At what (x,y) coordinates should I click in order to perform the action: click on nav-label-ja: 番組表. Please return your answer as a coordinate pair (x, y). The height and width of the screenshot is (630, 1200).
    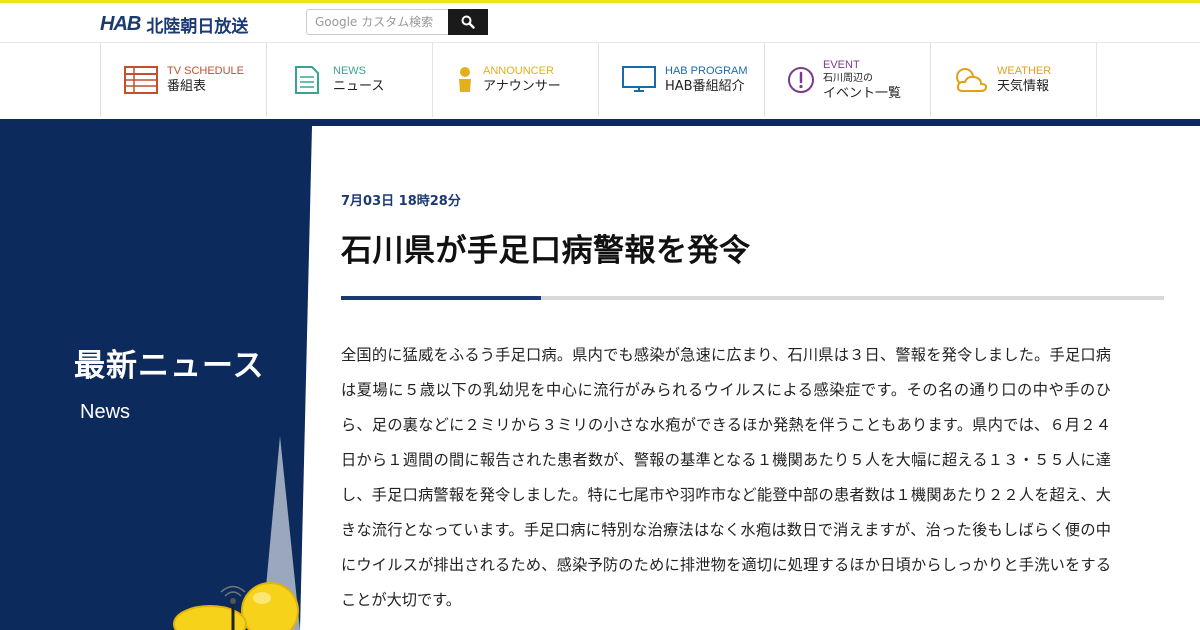
    Looking at the image, I should click on (187, 87).